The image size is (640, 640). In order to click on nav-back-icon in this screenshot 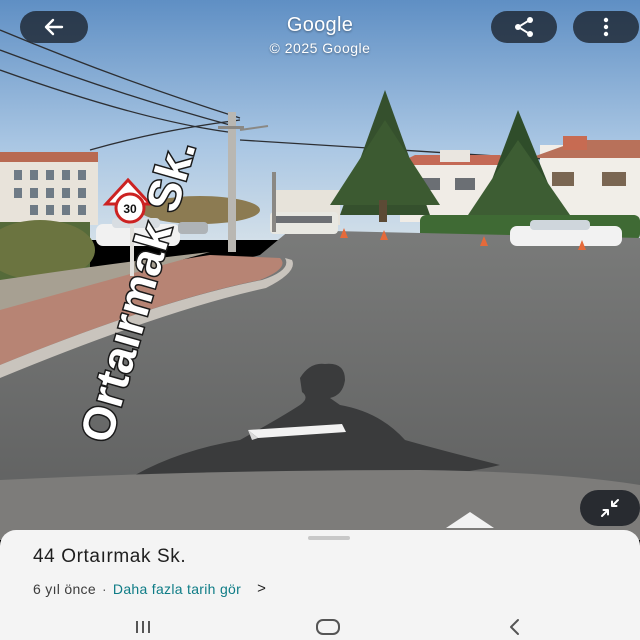, I will do `click(514, 627)`.